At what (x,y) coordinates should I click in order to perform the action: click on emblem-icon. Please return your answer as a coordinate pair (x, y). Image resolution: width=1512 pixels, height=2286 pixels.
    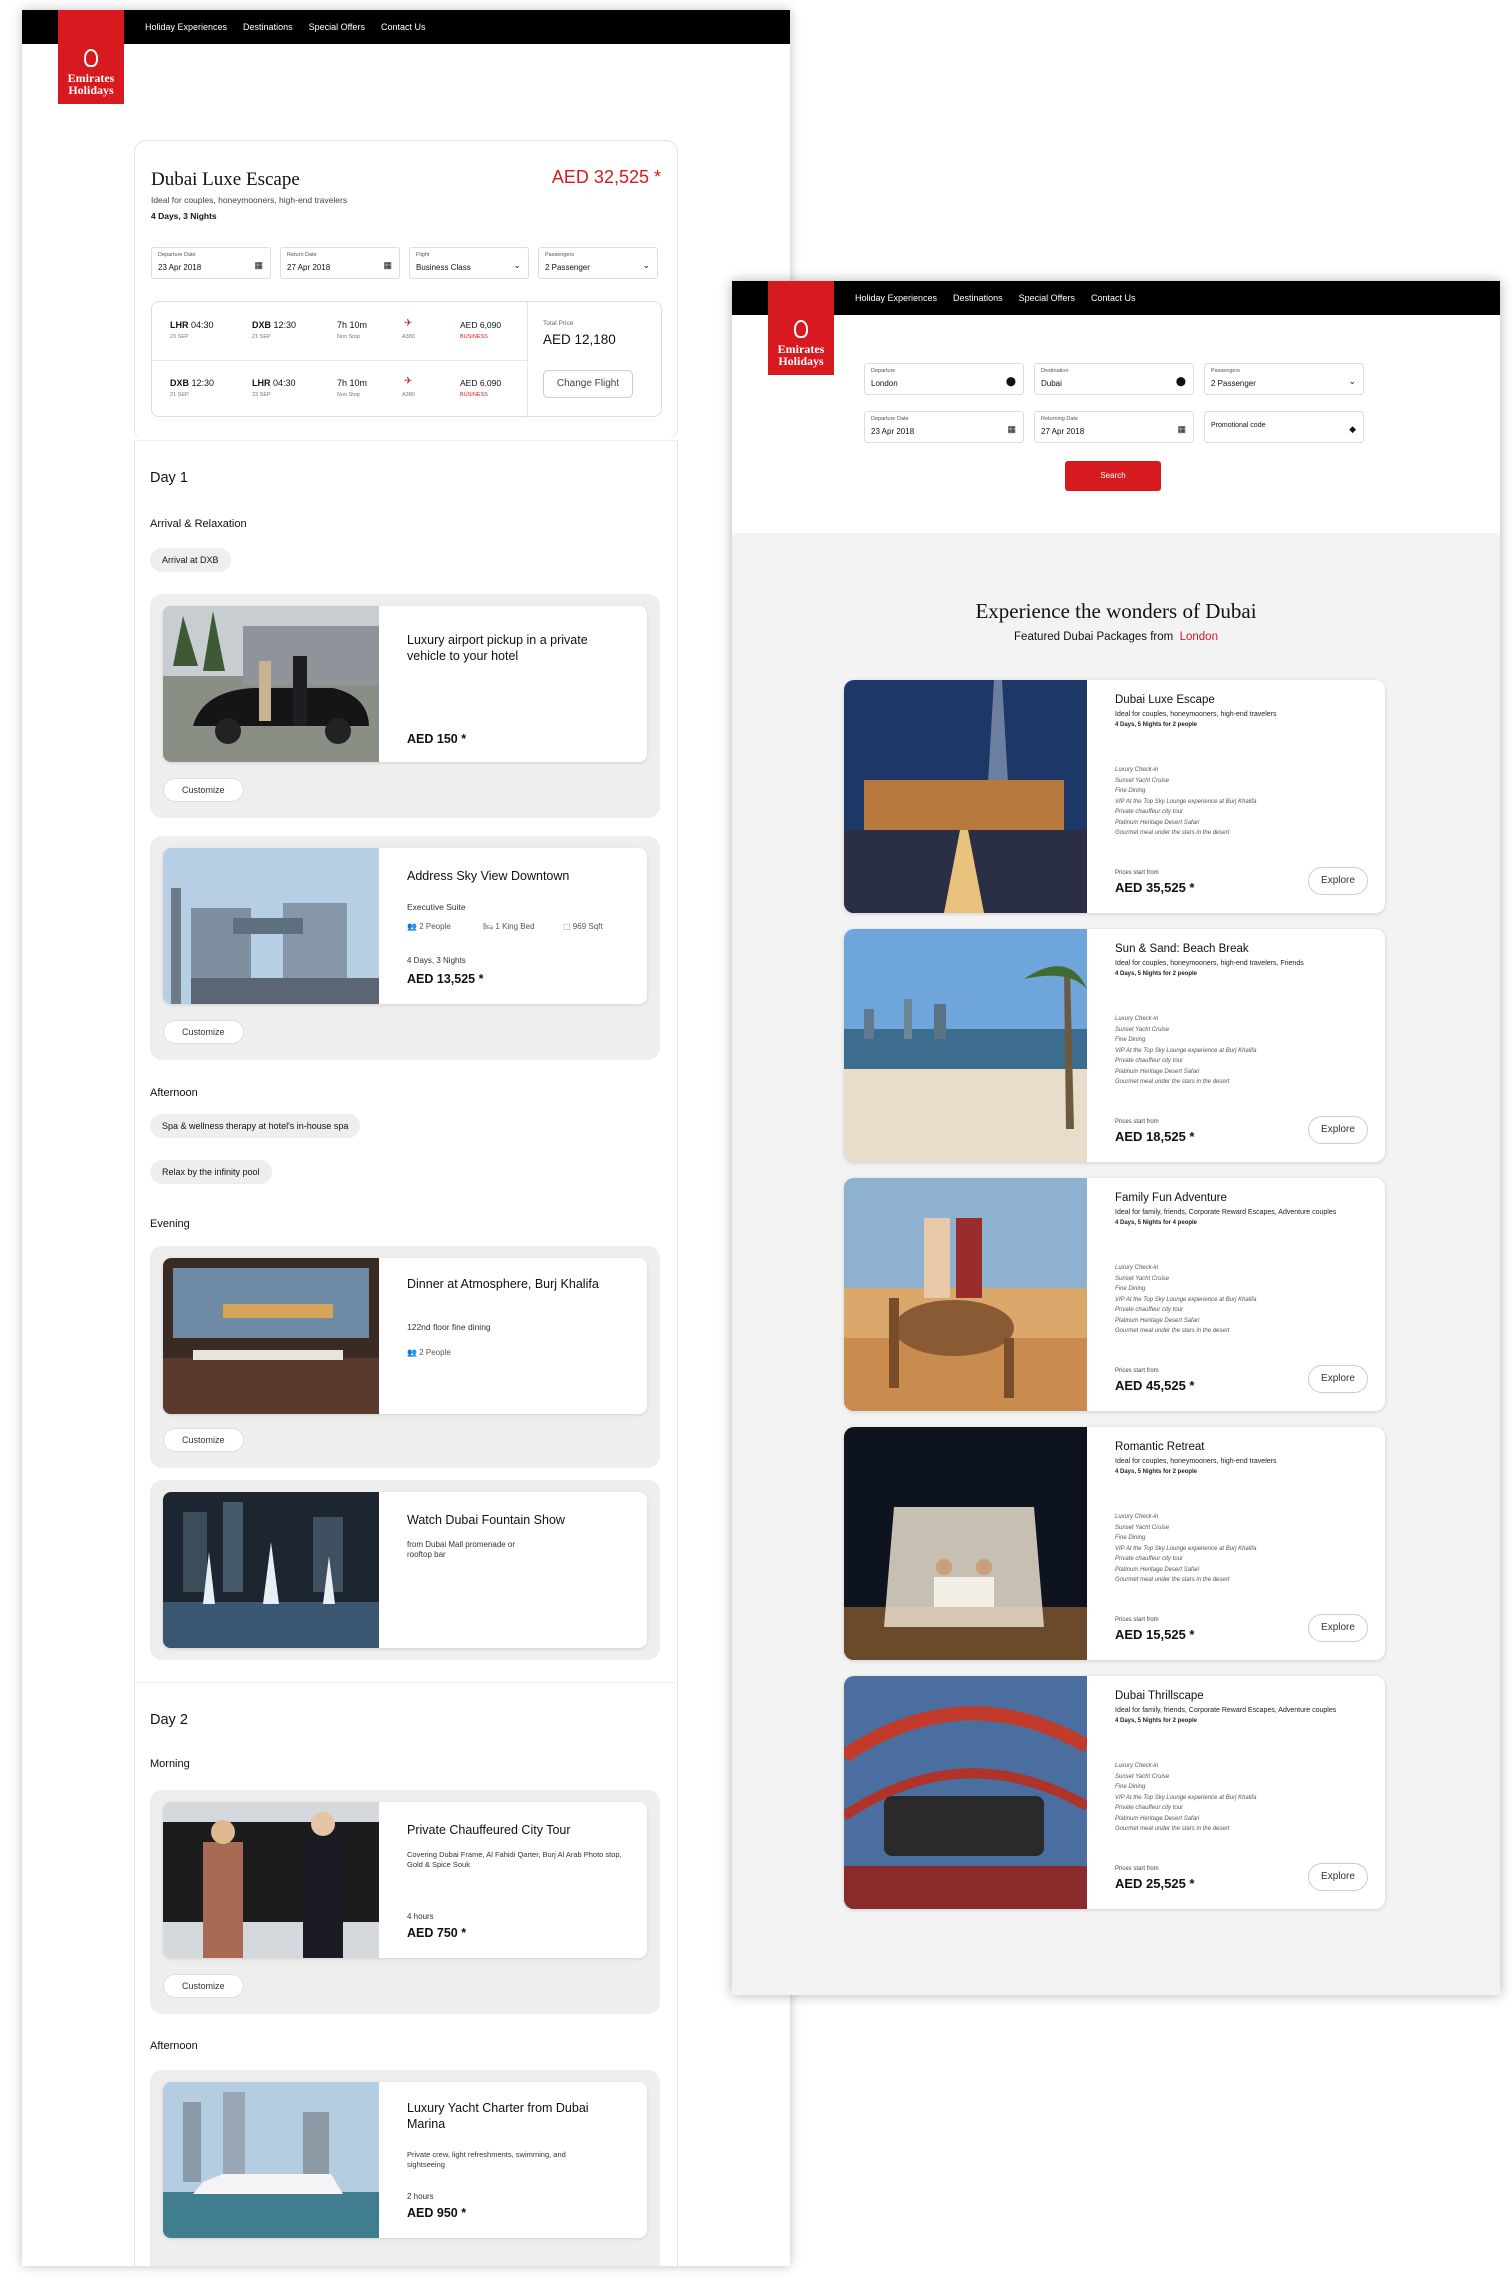
    Looking at the image, I should click on (801, 329).